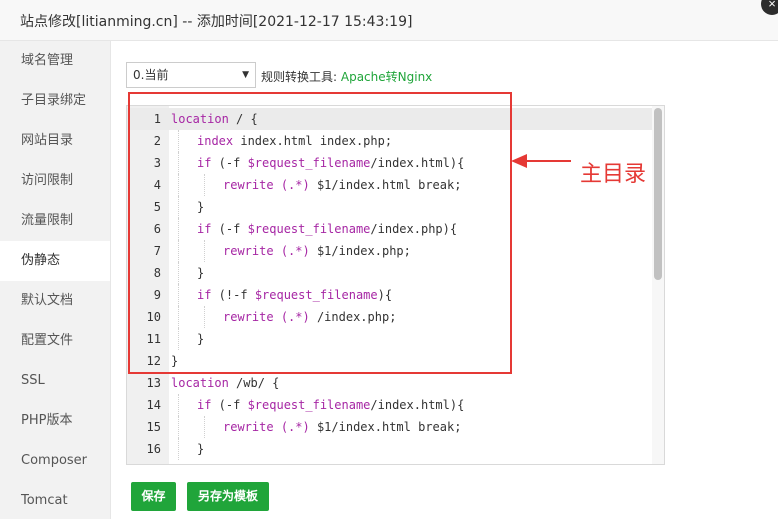 Image resolution: width=778 pixels, height=519 pixels. Describe the element at coordinates (309, 405) in the screenshot. I see `code-variable: $request_filename` at that location.